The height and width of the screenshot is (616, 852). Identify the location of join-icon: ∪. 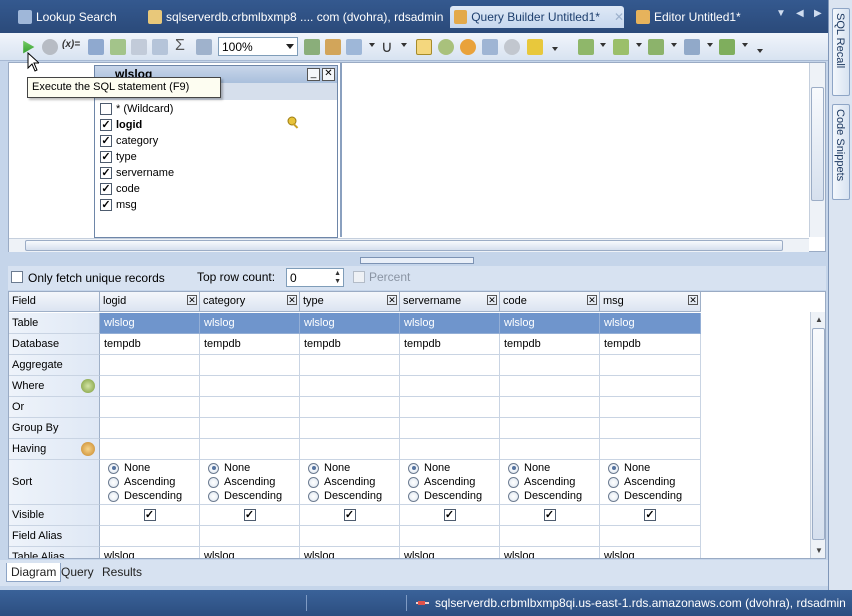
(387, 47).